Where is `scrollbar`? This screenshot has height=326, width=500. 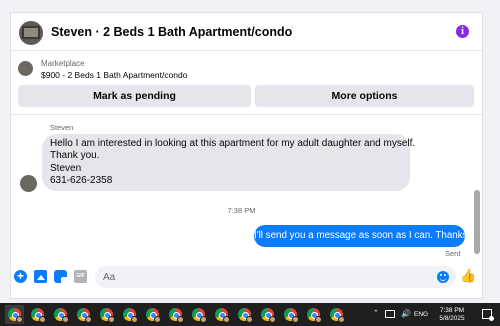 scrollbar is located at coordinates (477, 191).